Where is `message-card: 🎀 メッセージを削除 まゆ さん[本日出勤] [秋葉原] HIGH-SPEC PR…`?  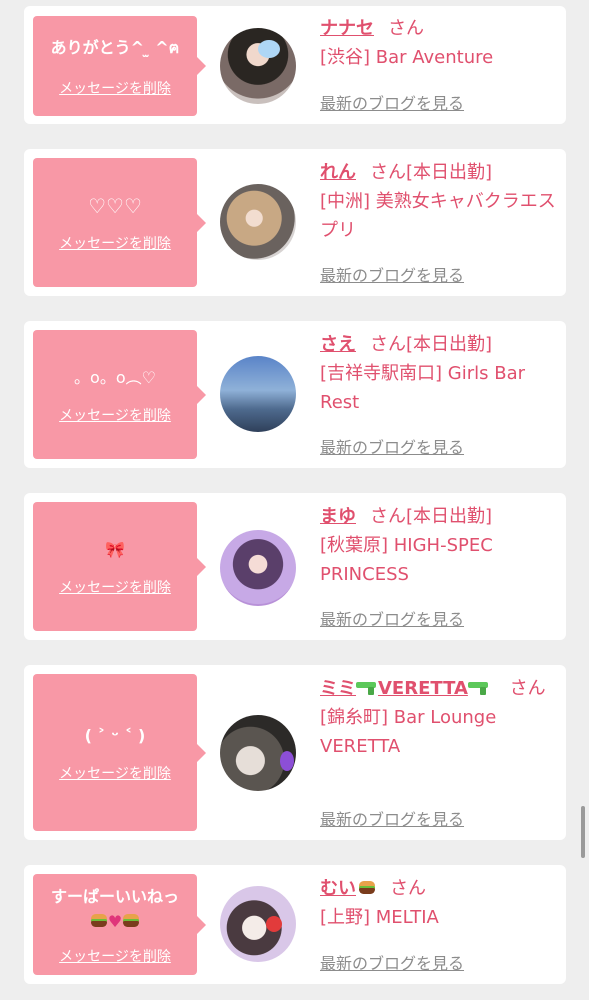
message-card: 🎀 メッセージを削除 まゆ さん[本日出勤] [秋葉原] HIGH-SPEC PR… is located at coordinates (295, 566).